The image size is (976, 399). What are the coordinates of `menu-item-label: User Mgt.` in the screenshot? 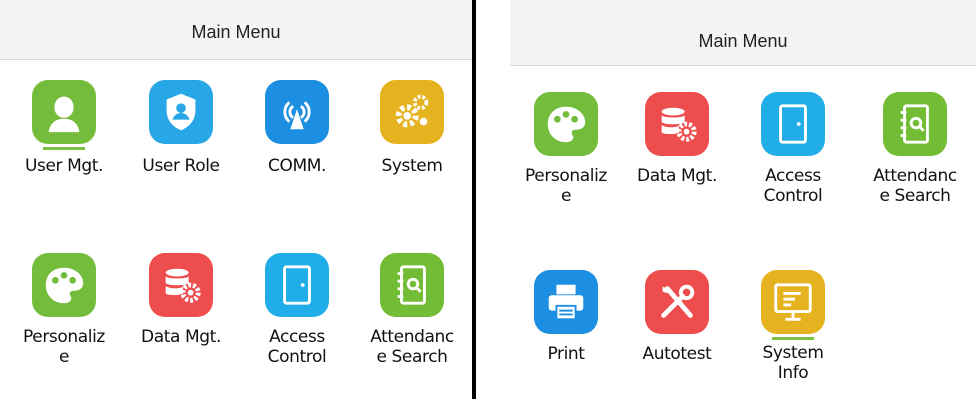 It's located at (64, 166).